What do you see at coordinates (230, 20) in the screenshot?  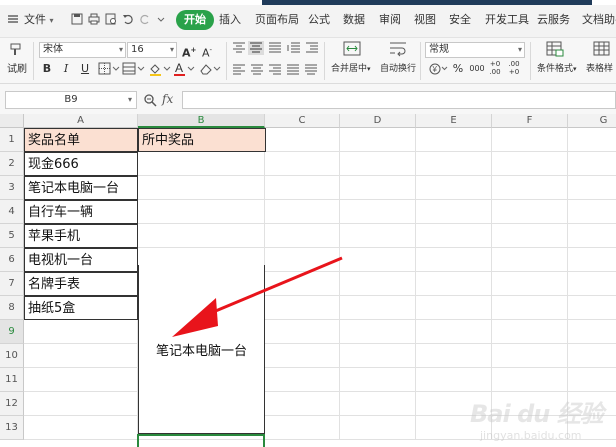 I see `tab-insert: 插入` at bounding box center [230, 20].